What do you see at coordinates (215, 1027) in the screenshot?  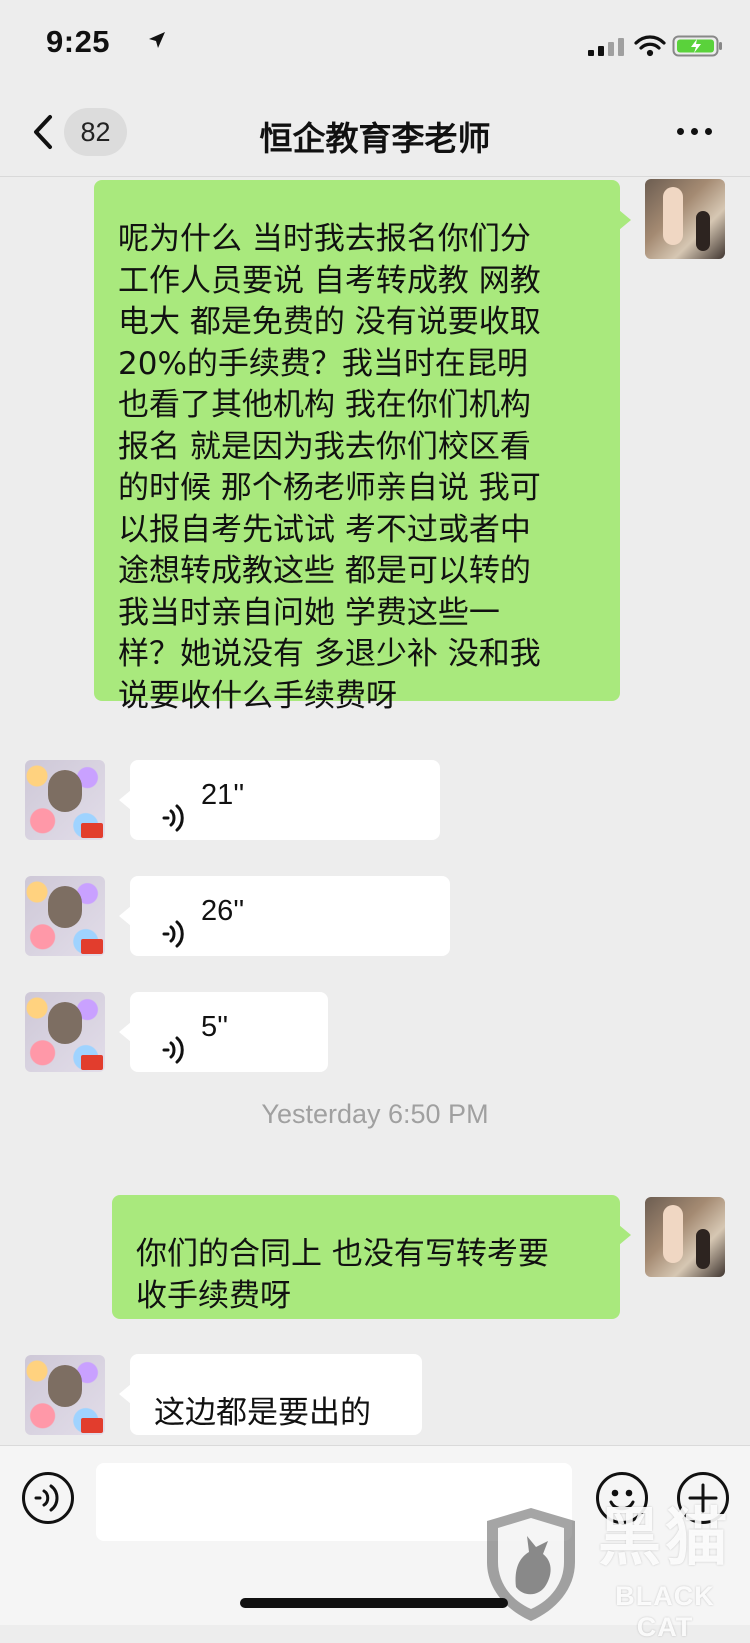 I see `voice-duration: 5''` at bounding box center [215, 1027].